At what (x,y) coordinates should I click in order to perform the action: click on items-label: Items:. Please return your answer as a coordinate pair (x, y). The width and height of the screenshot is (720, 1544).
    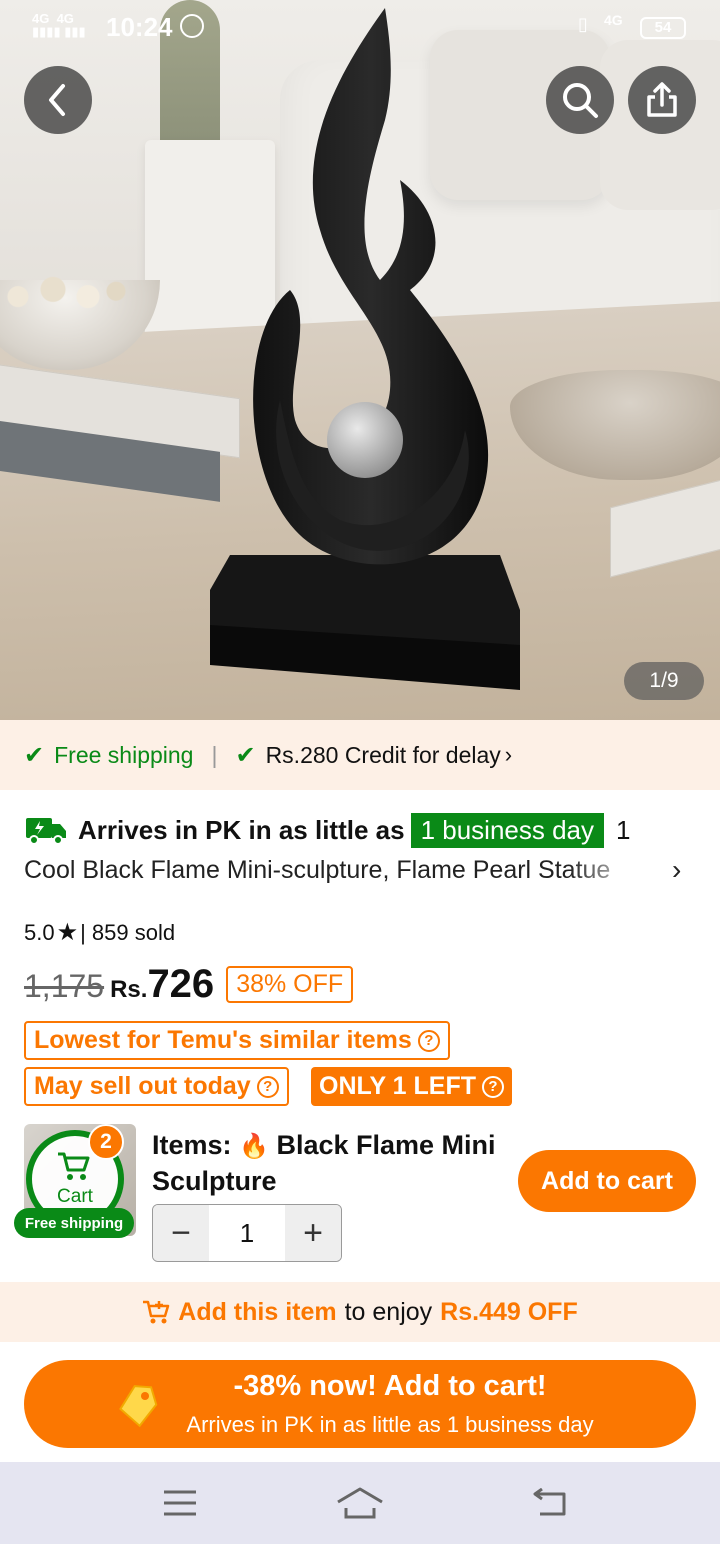
    Looking at the image, I should click on (192, 1145).